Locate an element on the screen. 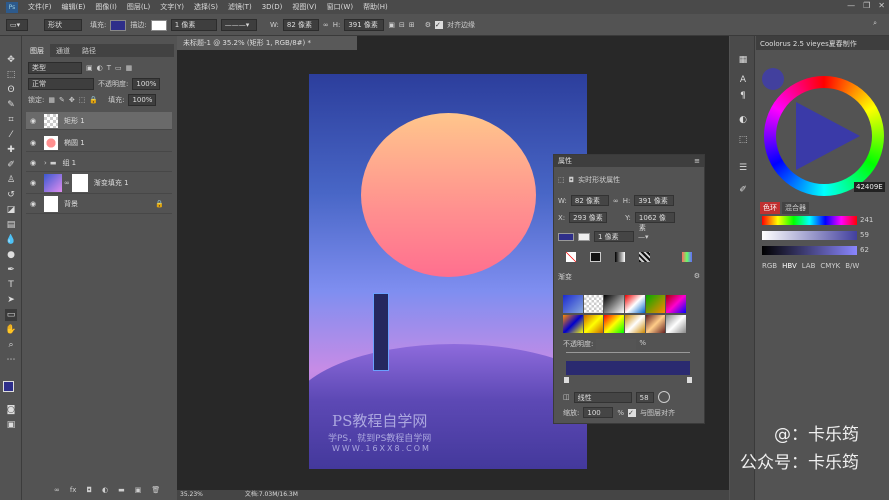  saturation-slider is located at coordinates (809, 235).